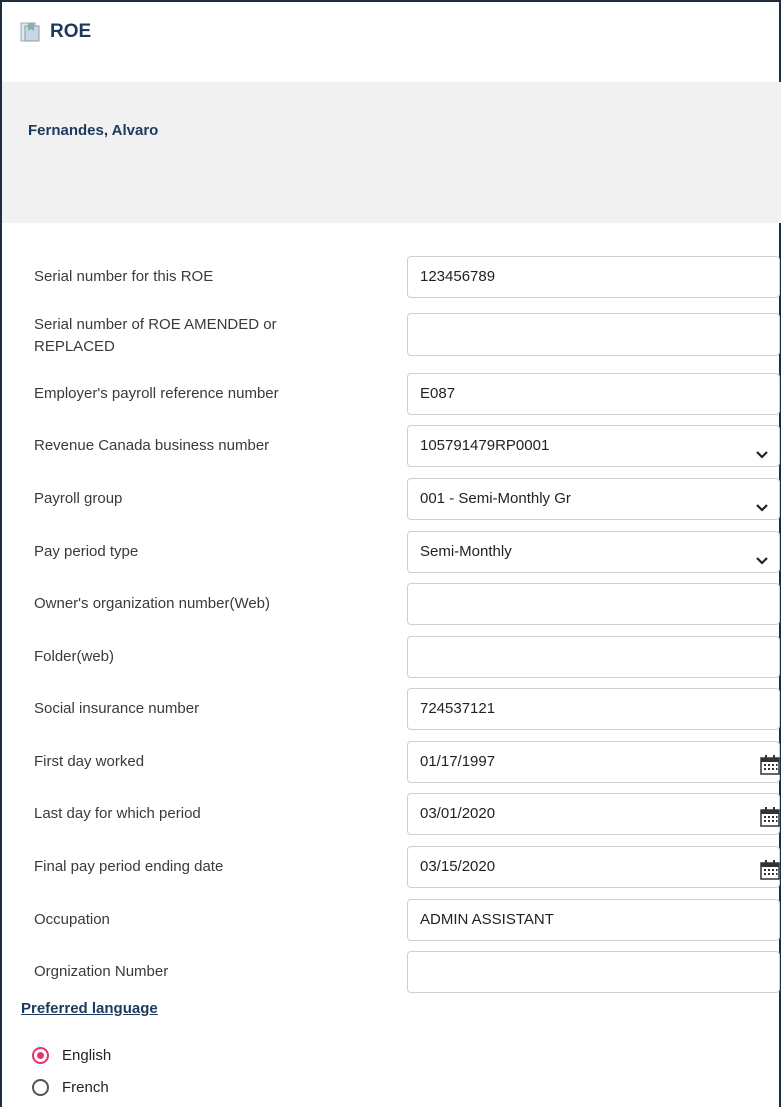 The image size is (783, 1107). What do you see at coordinates (156, 393) in the screenshot?
I see `field-label: Employer's payroll reference number` at bounding box center [156, 393].